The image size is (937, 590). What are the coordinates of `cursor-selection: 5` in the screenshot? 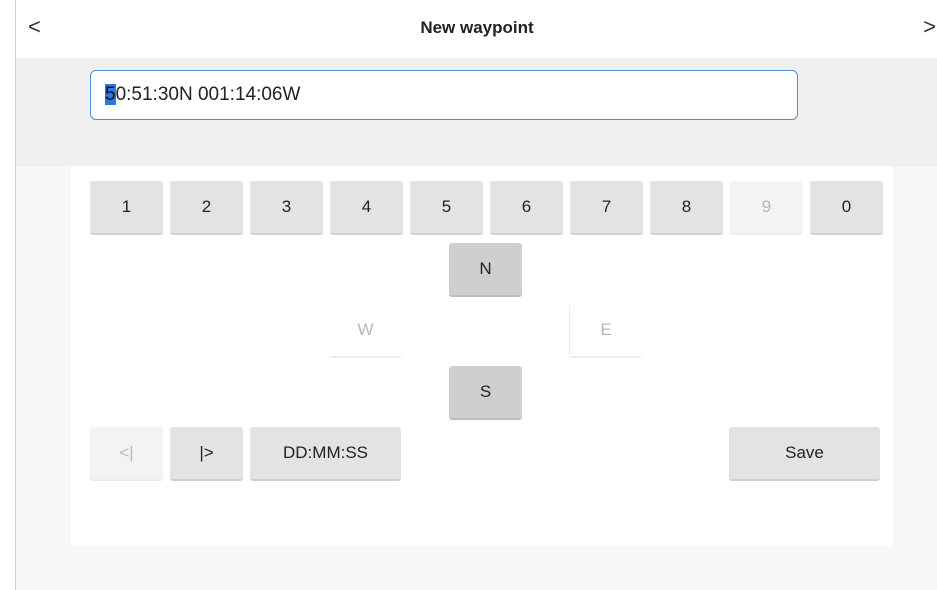 It's located at (110, 94).